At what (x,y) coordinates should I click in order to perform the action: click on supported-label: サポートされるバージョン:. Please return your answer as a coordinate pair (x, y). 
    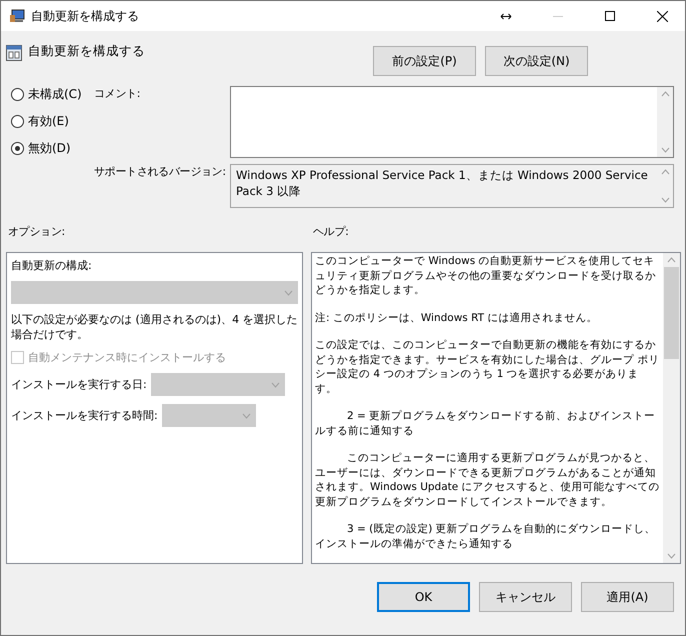
    Looking at the image, I should click on (160, 171).